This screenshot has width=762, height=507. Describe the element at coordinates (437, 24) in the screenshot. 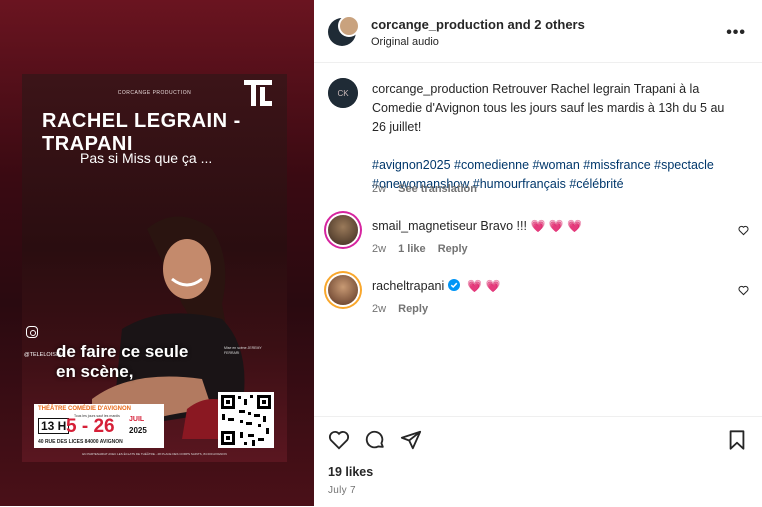

I see `author-username: corcange_production` at that location.